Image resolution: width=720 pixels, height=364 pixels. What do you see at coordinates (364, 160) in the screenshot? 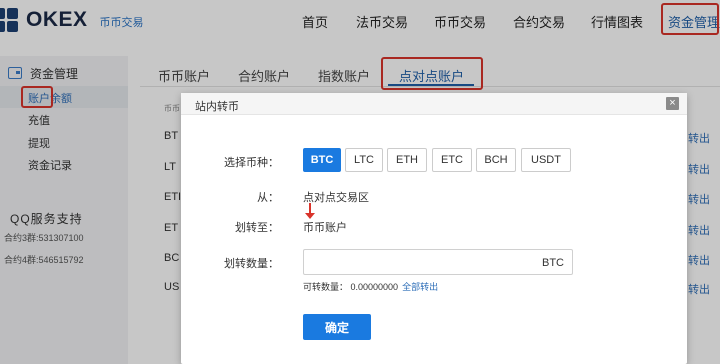
I see `currency-option-ltc: LTC` at bounding box center [364, 160].